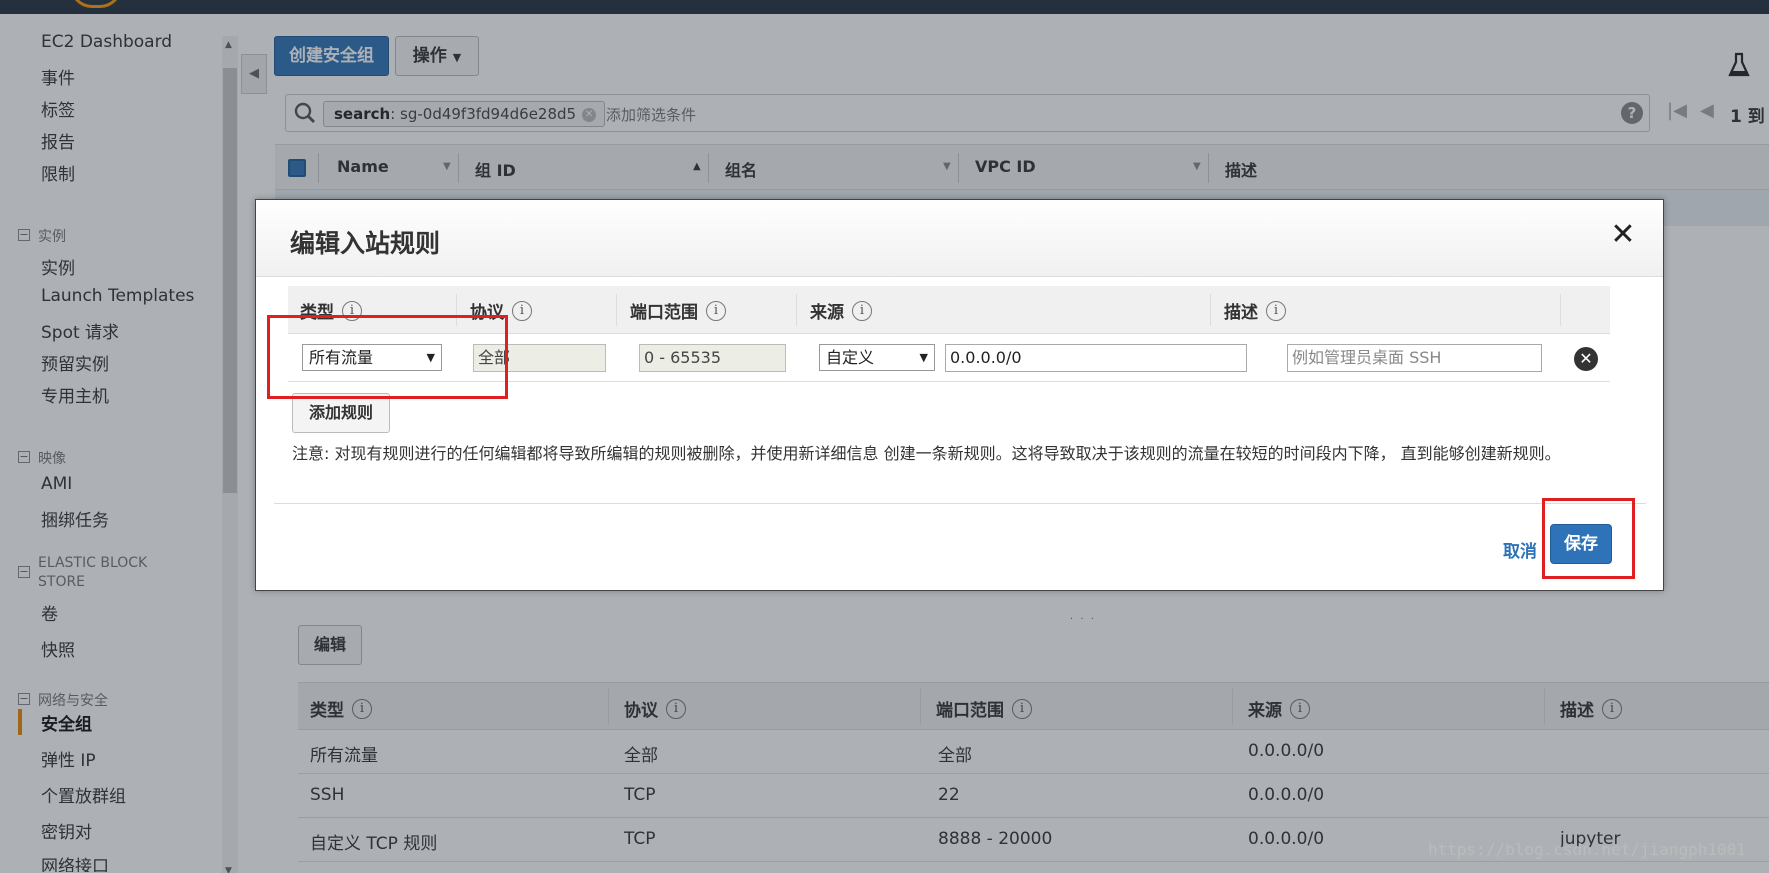 Image resolution: width=1769 pixels, height=873 pixels. Describe the element at coordinates (923, 357) in the screenshot. I see `dropdown-caret-icon: ▼` at that location.